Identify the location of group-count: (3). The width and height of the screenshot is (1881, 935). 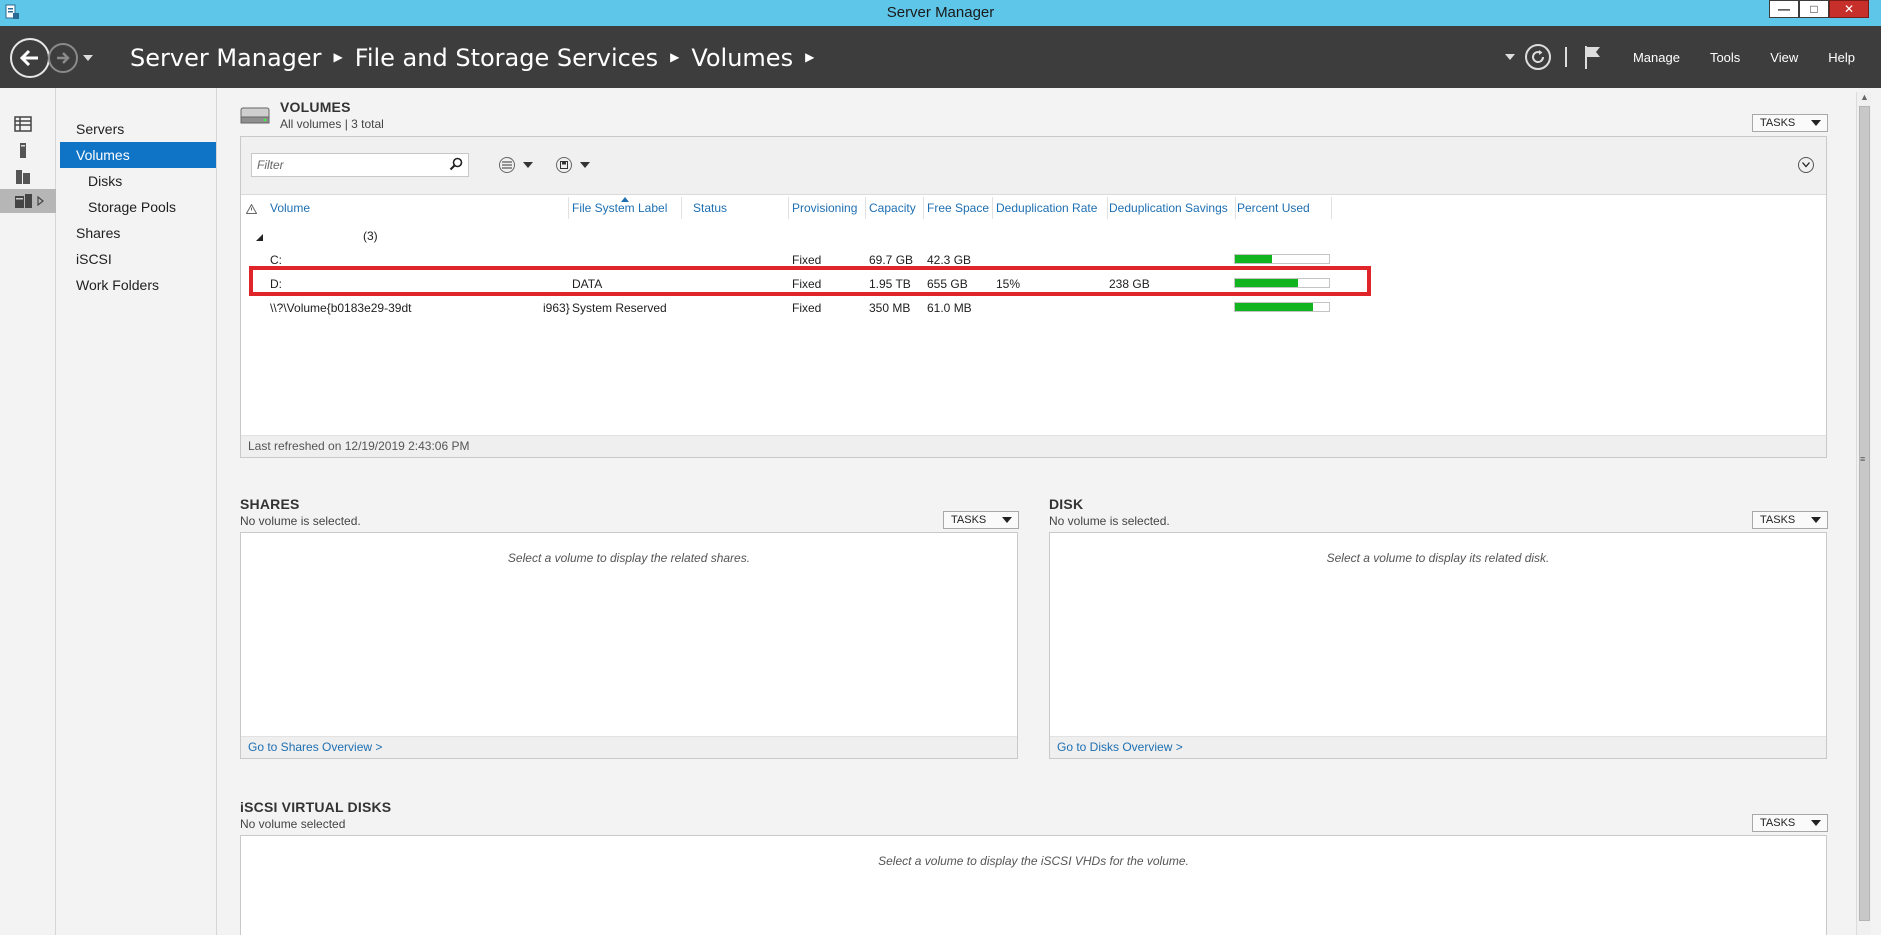
(370, 236).